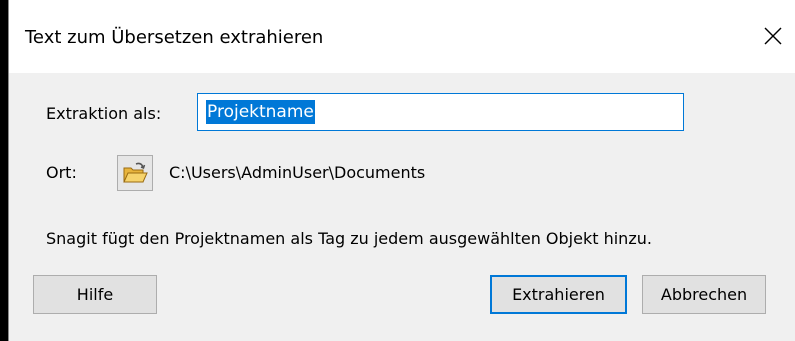  Describe the element at coordinates (104, 113) in the screenshot. I see `extraction-label: Extraktion als:` at that location.